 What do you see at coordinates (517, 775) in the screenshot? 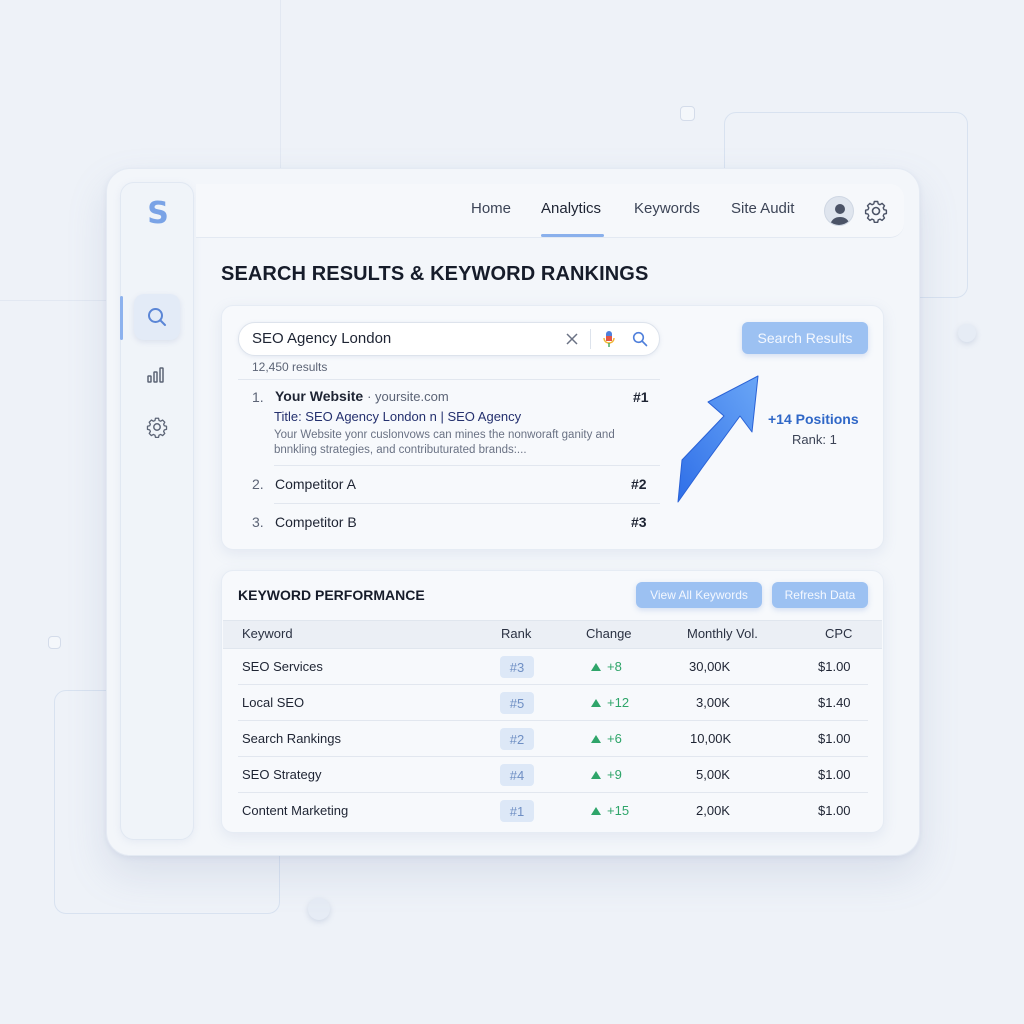
I see `rank-badge: #4` at bounding box center [517, 775].